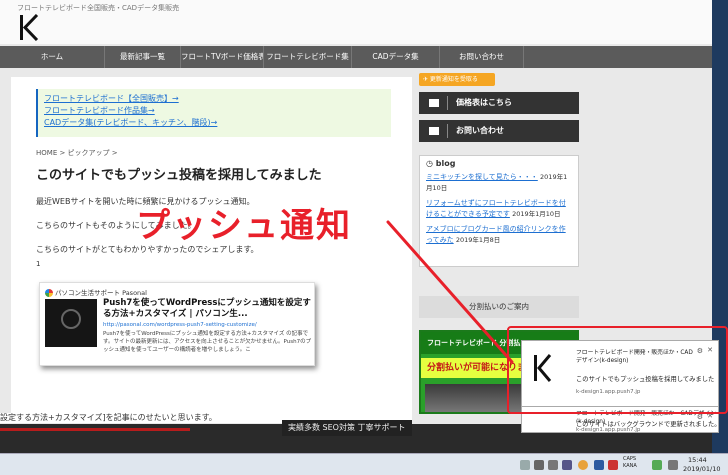 The image size is (728, 475). What do you see at coordinates (445, 163) in the screenshot?
I see `blog-title-label: blog` at bounding box center [445, 163].